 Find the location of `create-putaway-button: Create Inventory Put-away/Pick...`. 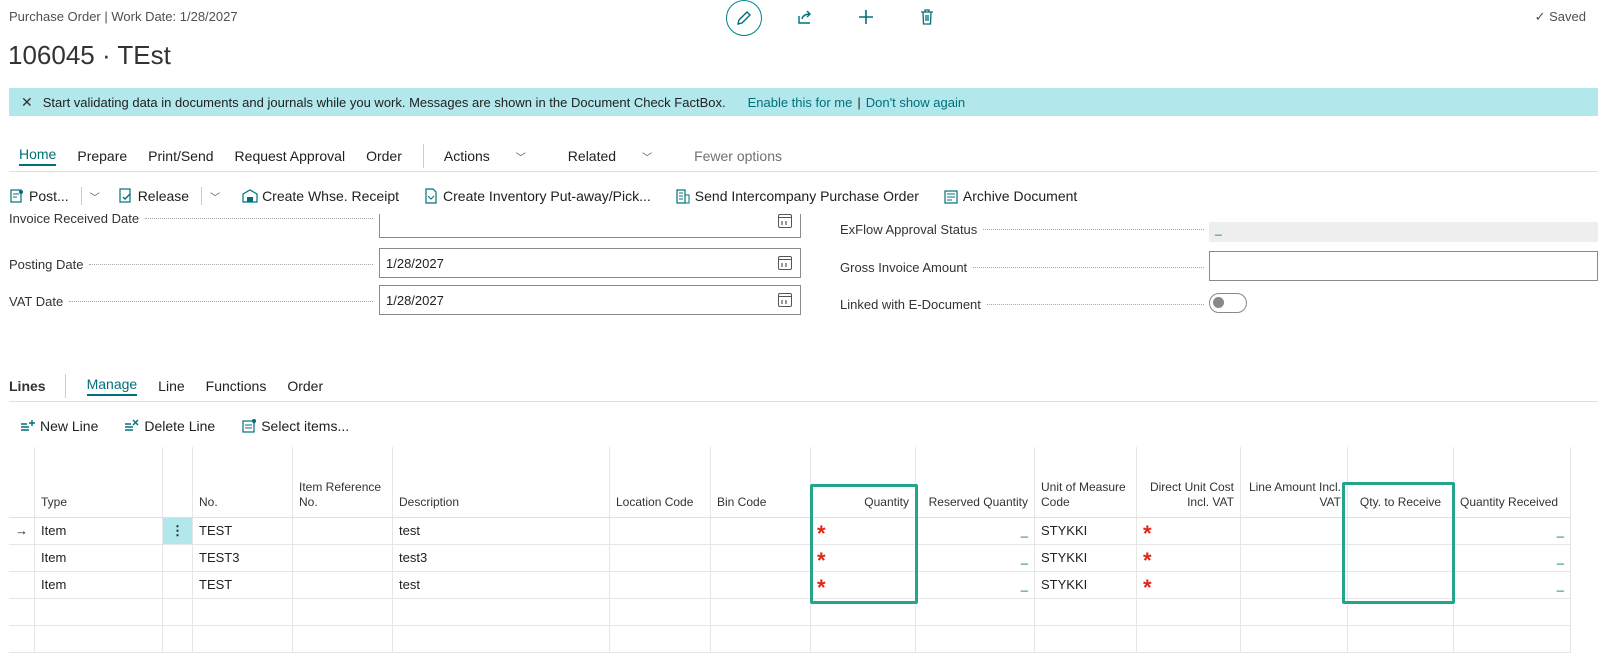

create-putaway-button: Create Inventory Put-away/Pick... is located at coordinates (537, 196).